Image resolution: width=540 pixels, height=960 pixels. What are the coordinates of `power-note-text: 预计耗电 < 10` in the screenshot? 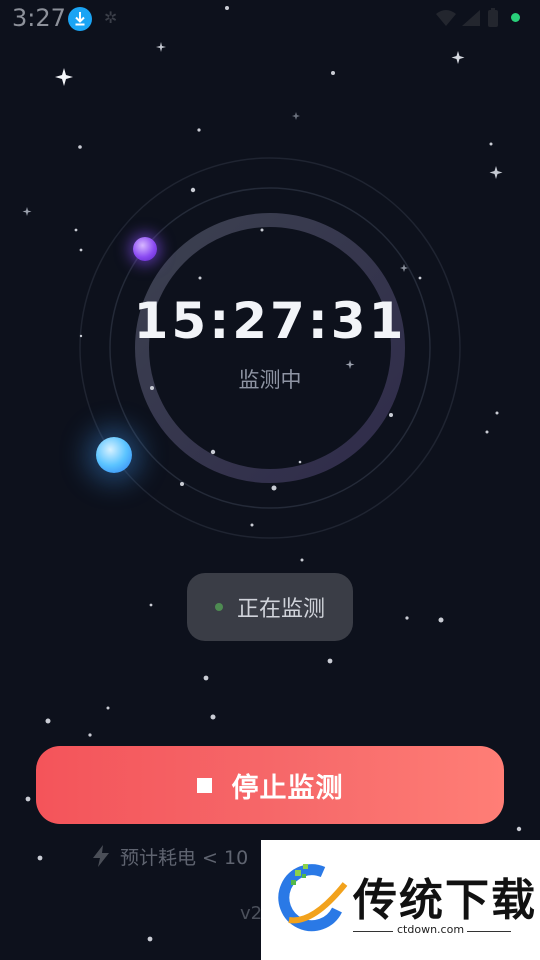 It's located at (184, 858).